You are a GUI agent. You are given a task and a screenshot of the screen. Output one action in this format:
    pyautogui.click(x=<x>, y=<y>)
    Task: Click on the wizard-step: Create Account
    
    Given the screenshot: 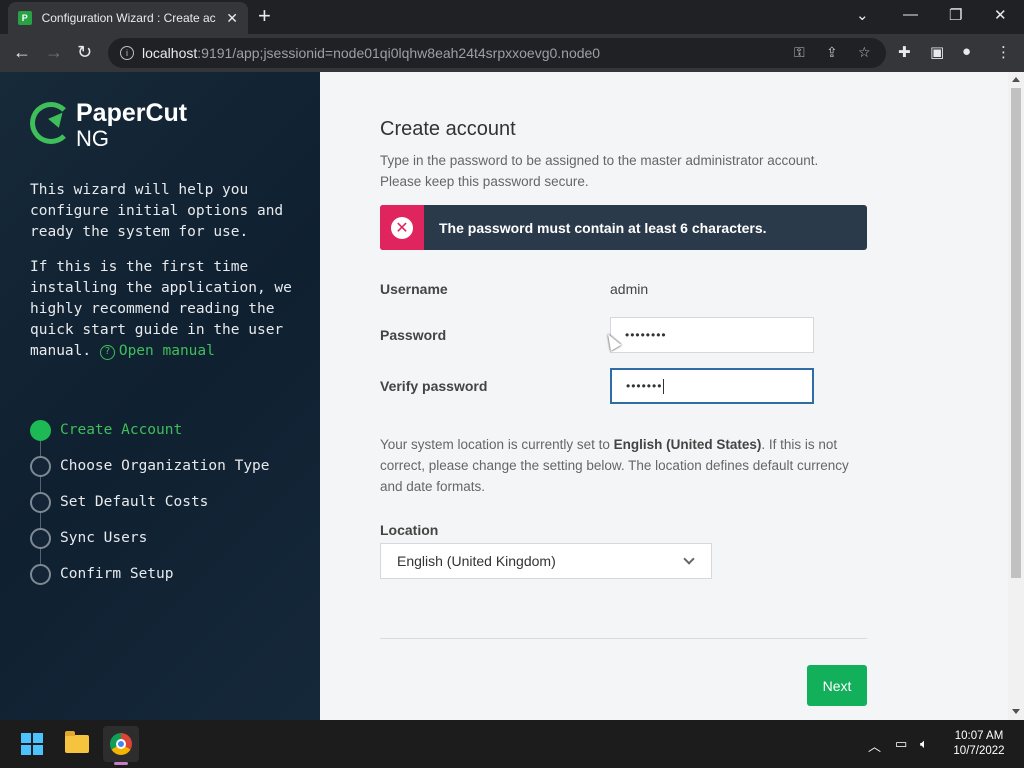 What is the action you would take?
    pyautogui.click(x=170, y=430)
    